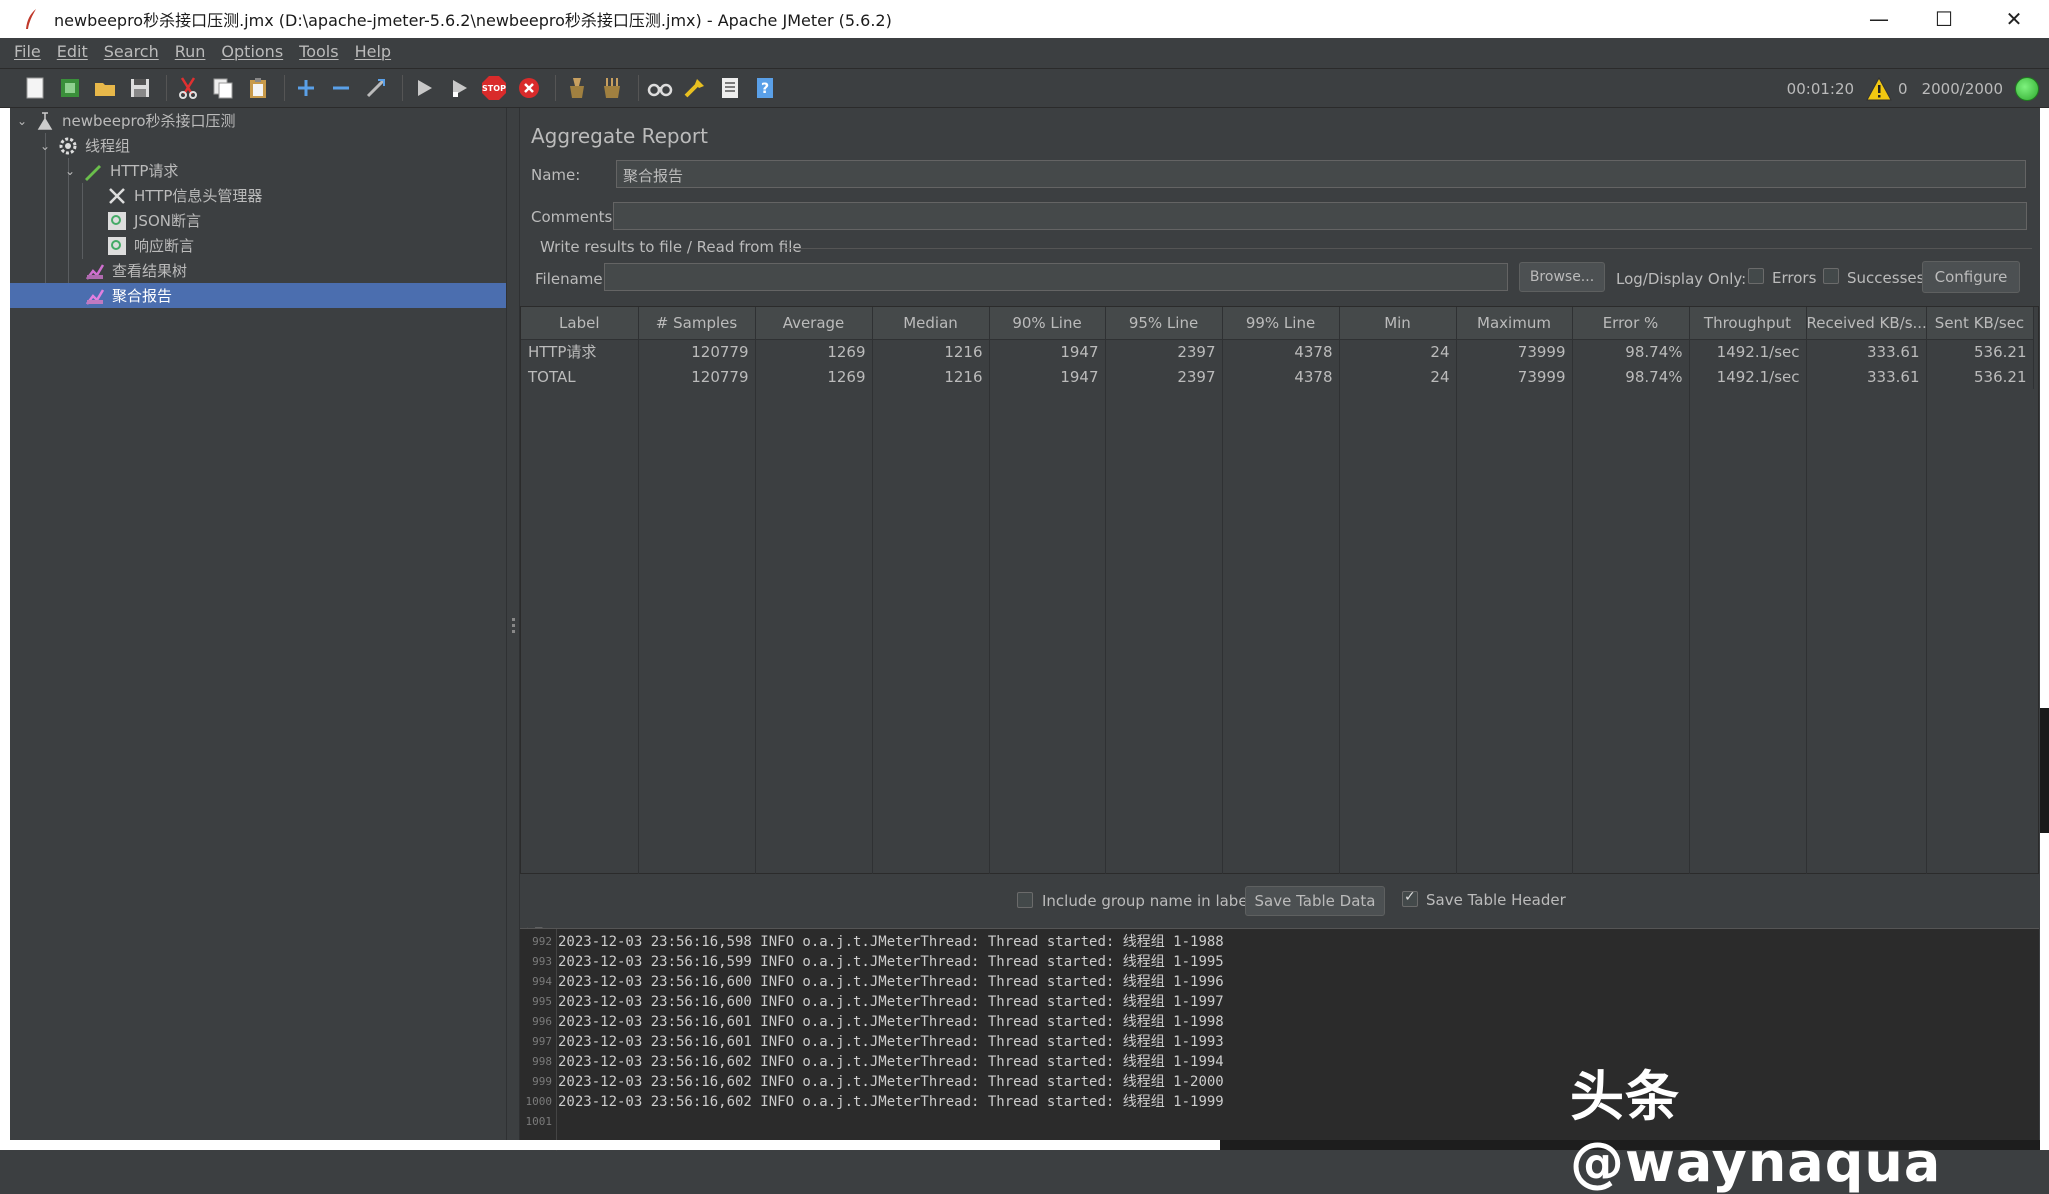 This screenshot has height=1194, width=2049. I want to click on menu-search: Search, so click(131, 51).